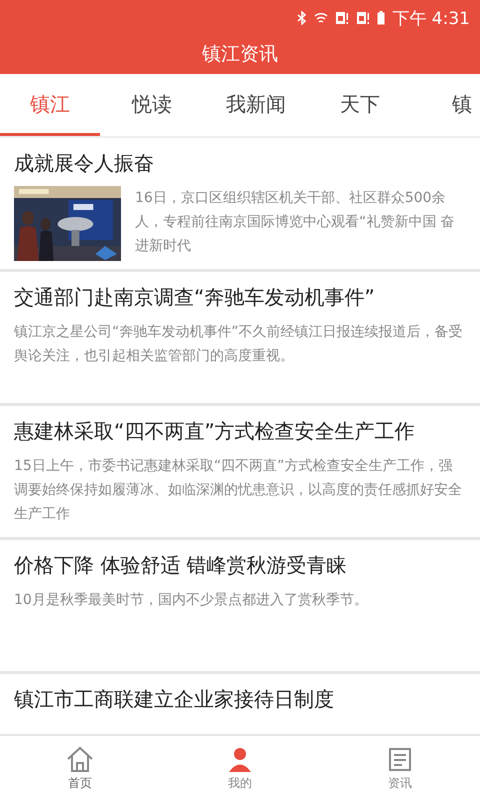 This screenshot has width=480, height=800. Describe the element at coordinates (431, 19) in the screenshot. I see `status-time: 下午 4:31` at that location.